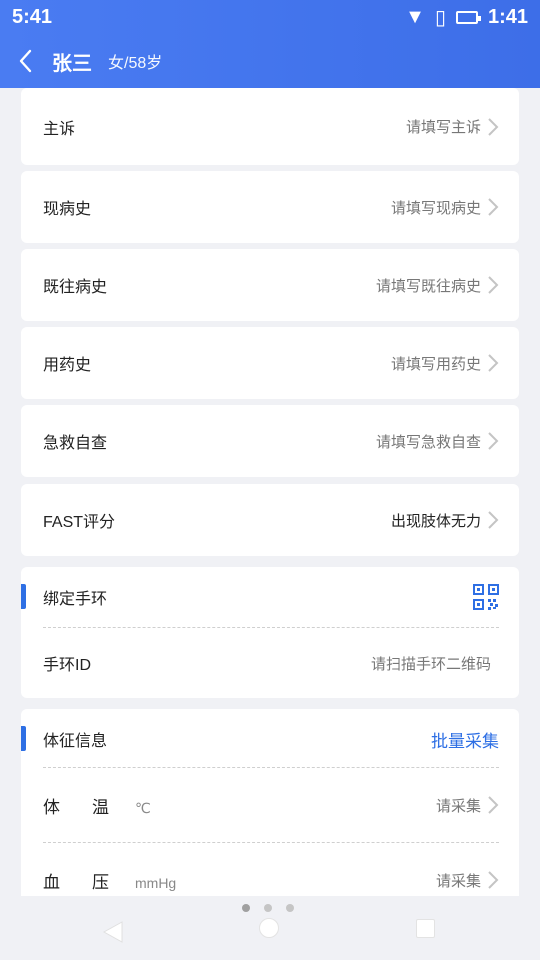 This screenshot has width=540, height=960. I want to click on patient-name: 张三, so click(72, 63).